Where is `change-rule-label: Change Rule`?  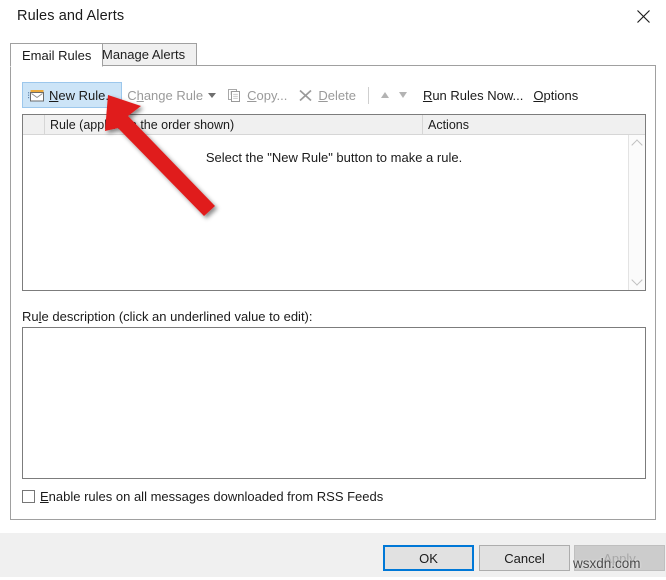 change-rule-label: Change Rule is located at coordinates (165, 95).